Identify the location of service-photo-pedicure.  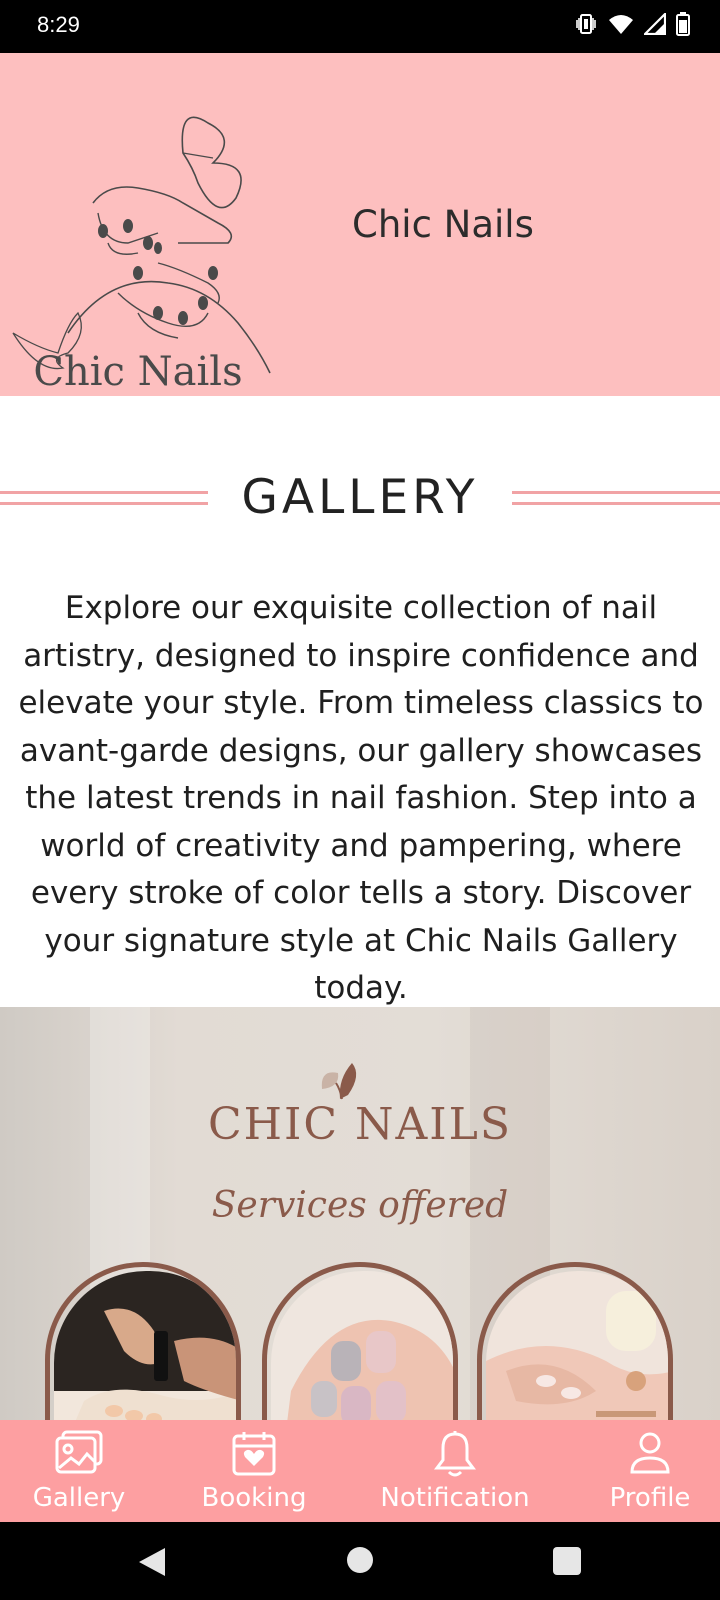
(143, 1341).